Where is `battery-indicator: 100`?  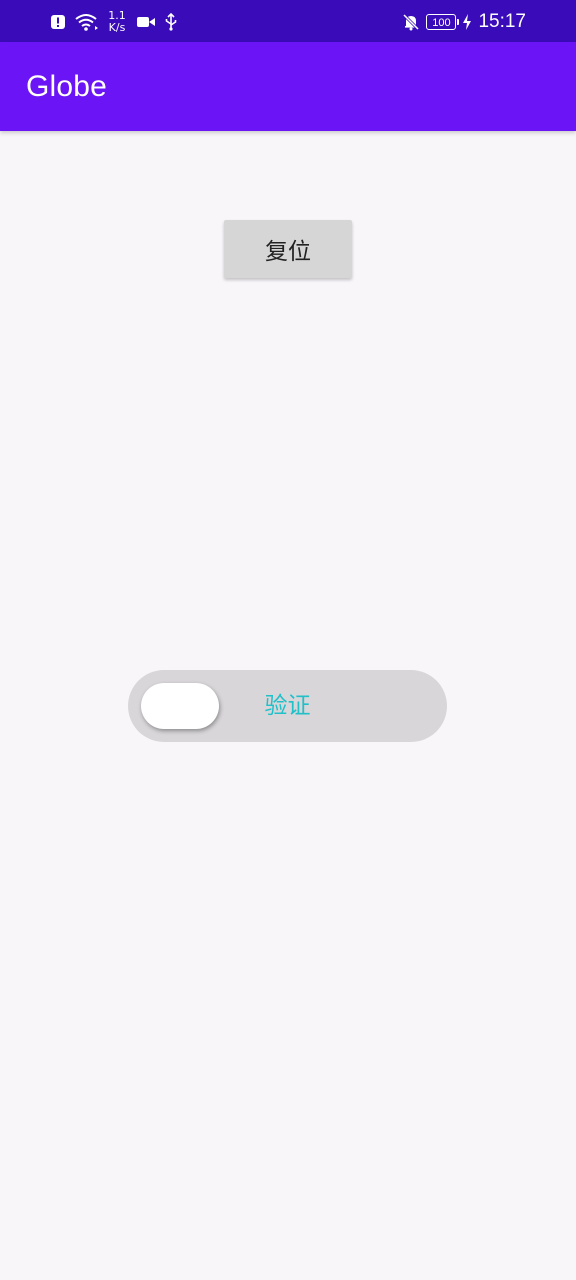
battery-indicator: 100 is located at coordinates (443, 22).